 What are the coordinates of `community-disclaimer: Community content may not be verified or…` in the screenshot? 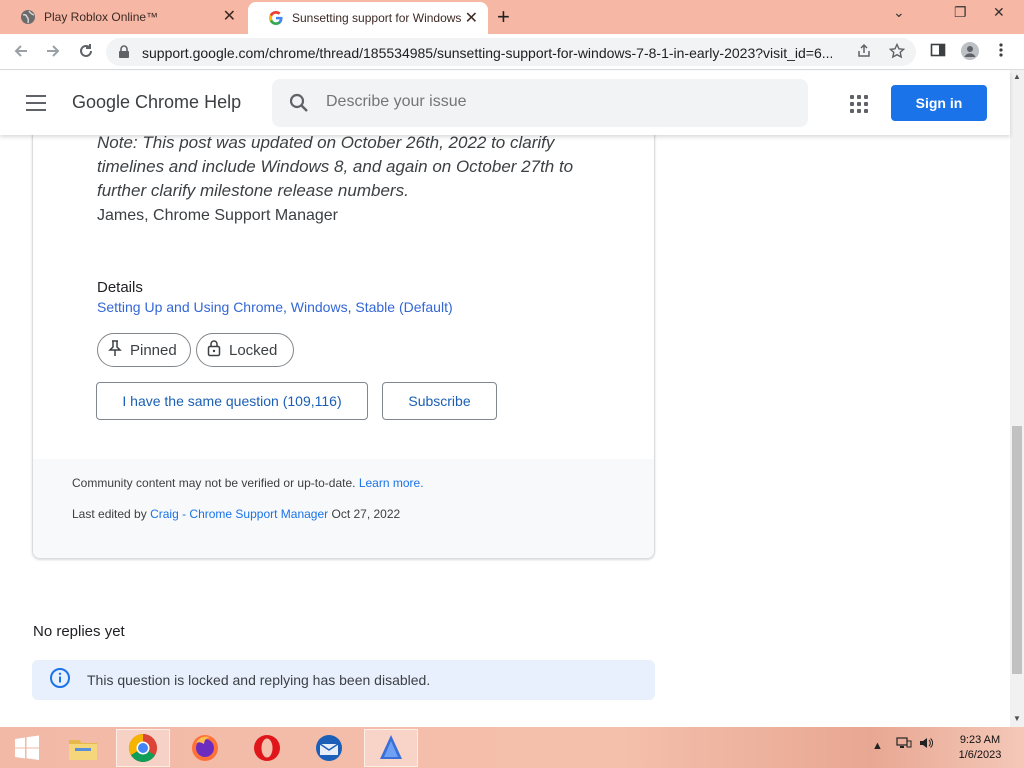 It's located at (248, 483).